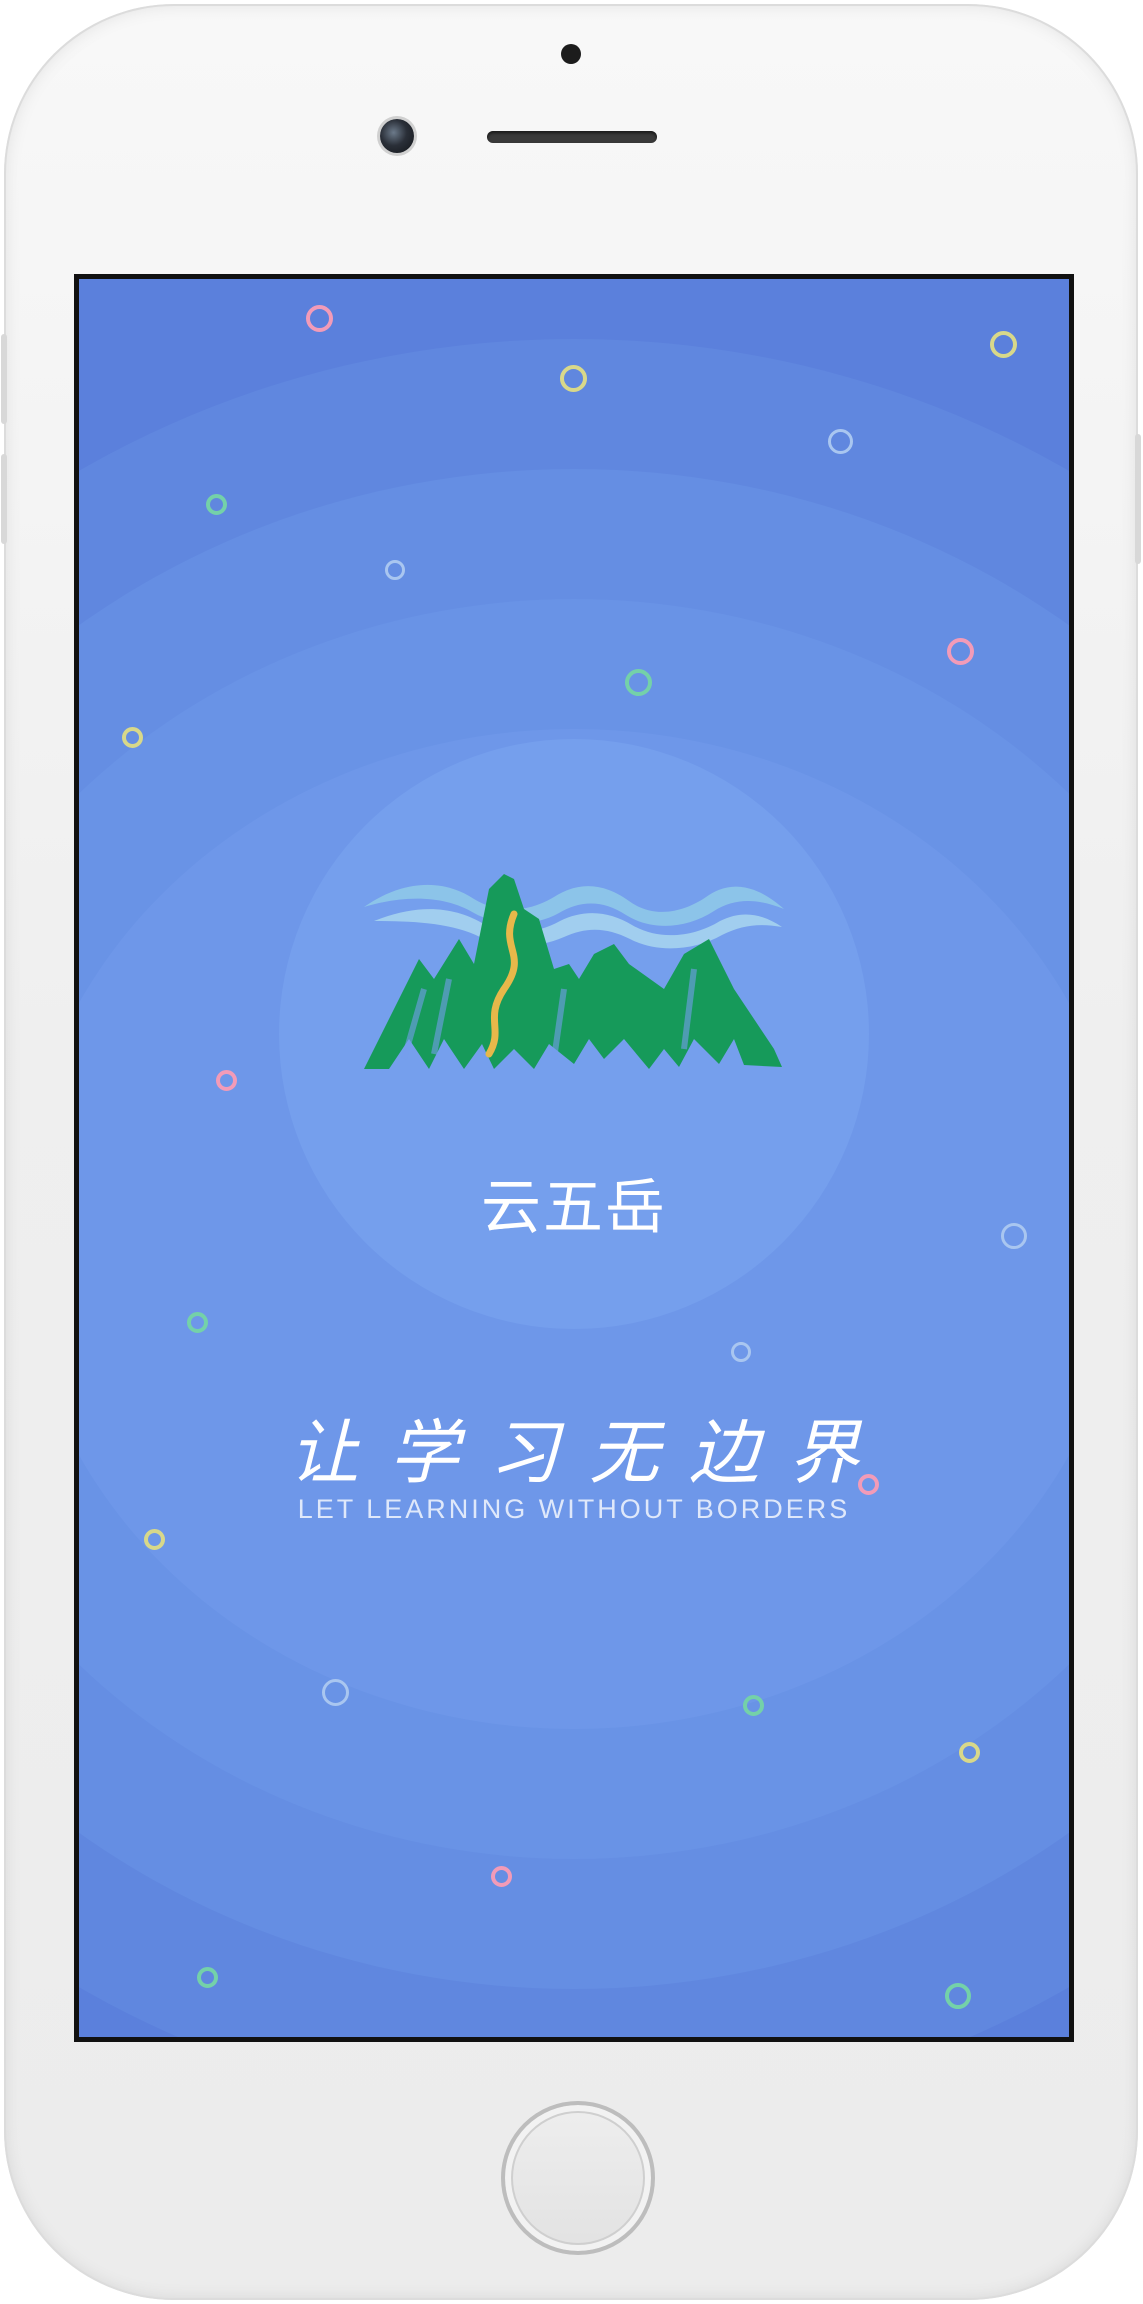 This screenshot has height=2304, width=1143. Describe the element at coordinates (397, 136) in the screenshot. I see `front-camera-icon` at that location.